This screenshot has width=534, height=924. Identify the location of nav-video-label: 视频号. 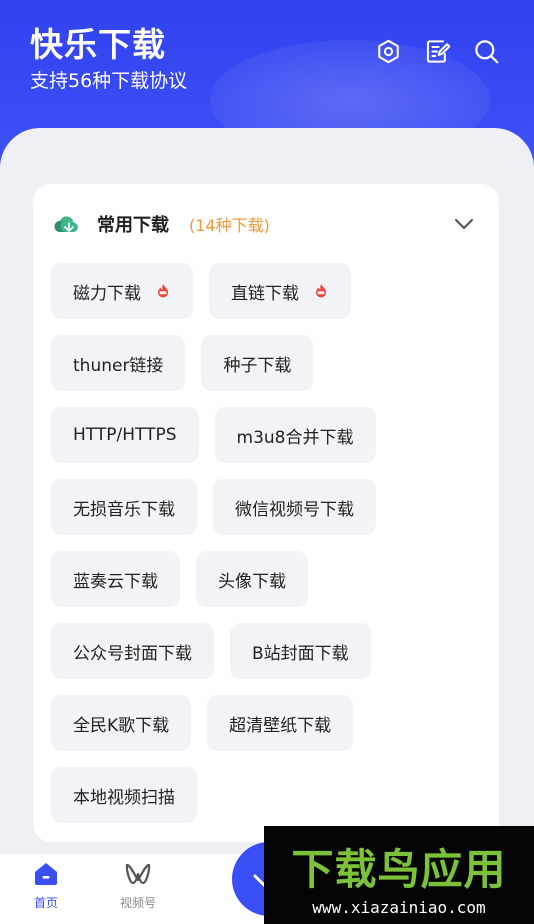
(137, 903).